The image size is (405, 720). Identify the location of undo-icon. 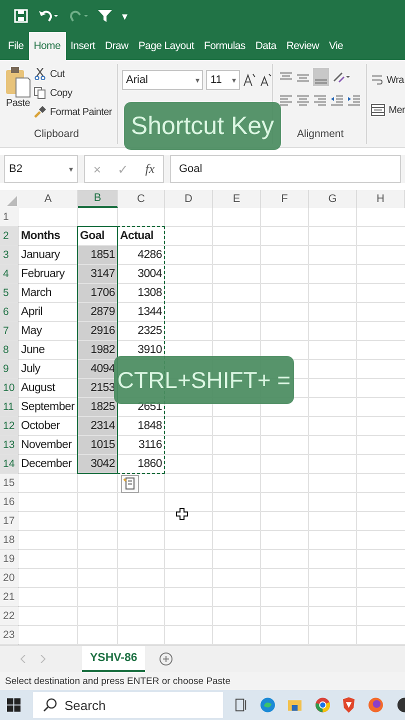
(48, 16).